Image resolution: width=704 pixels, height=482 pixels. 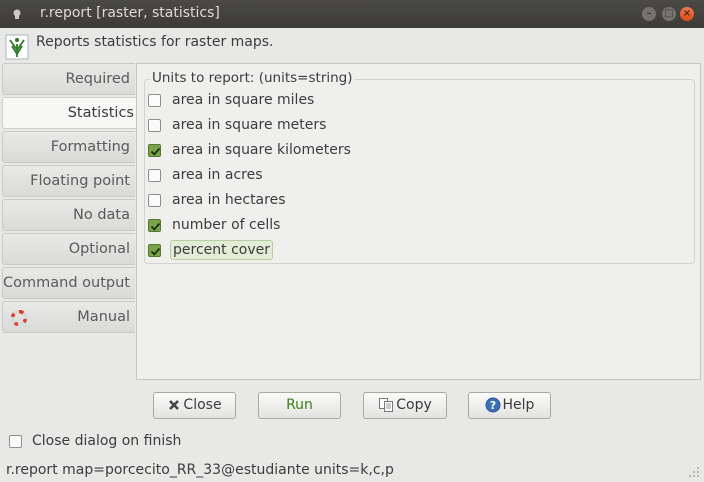 What do you see at coordinates (90, 147) in the screenshot?
I see `tab-label: Formatting` at bounding box center [90, 147].